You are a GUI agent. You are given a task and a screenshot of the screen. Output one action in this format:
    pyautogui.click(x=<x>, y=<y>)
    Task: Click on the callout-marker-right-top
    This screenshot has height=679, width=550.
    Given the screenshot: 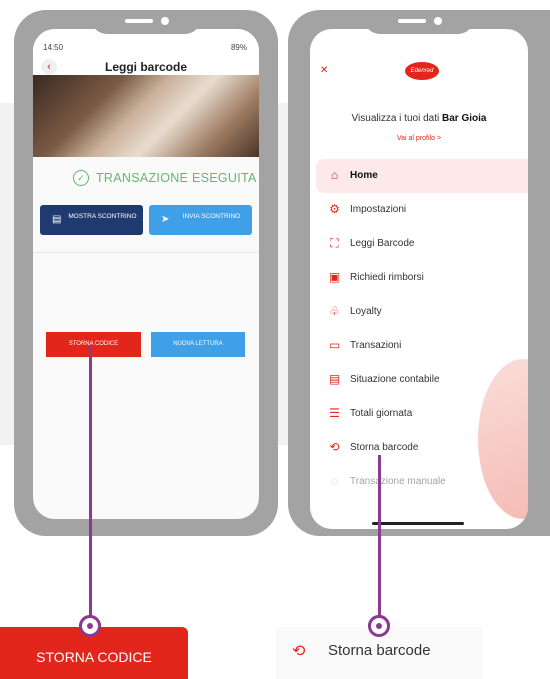 What is the action you would take?
    pyautogui.click(x=379, y=626)
    